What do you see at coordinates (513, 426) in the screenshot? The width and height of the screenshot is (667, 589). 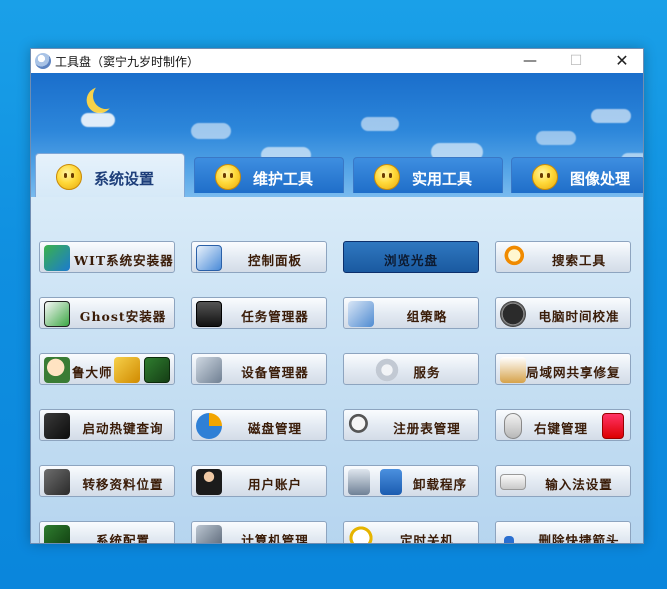 I see `mouse-icon` at bounding box center [513, 426].